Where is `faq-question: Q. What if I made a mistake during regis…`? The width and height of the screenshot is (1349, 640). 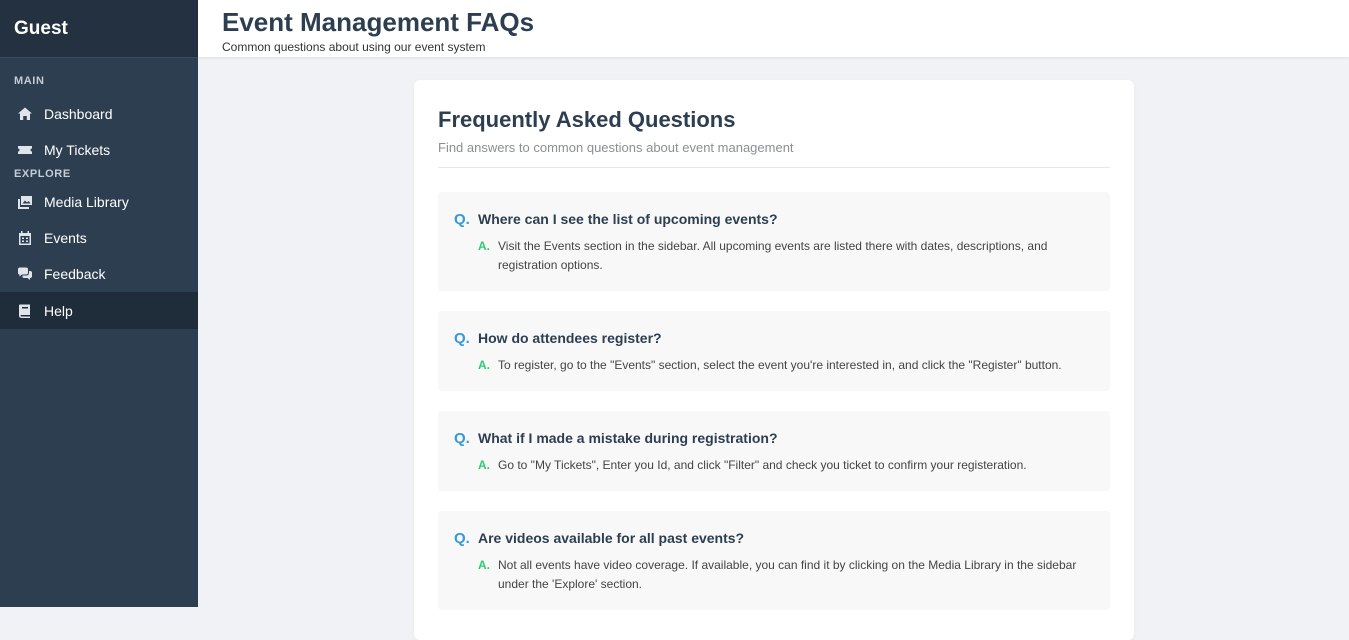 faq-question: Q. What if I made a mistake during regis… is located at coordinates (774, 438).